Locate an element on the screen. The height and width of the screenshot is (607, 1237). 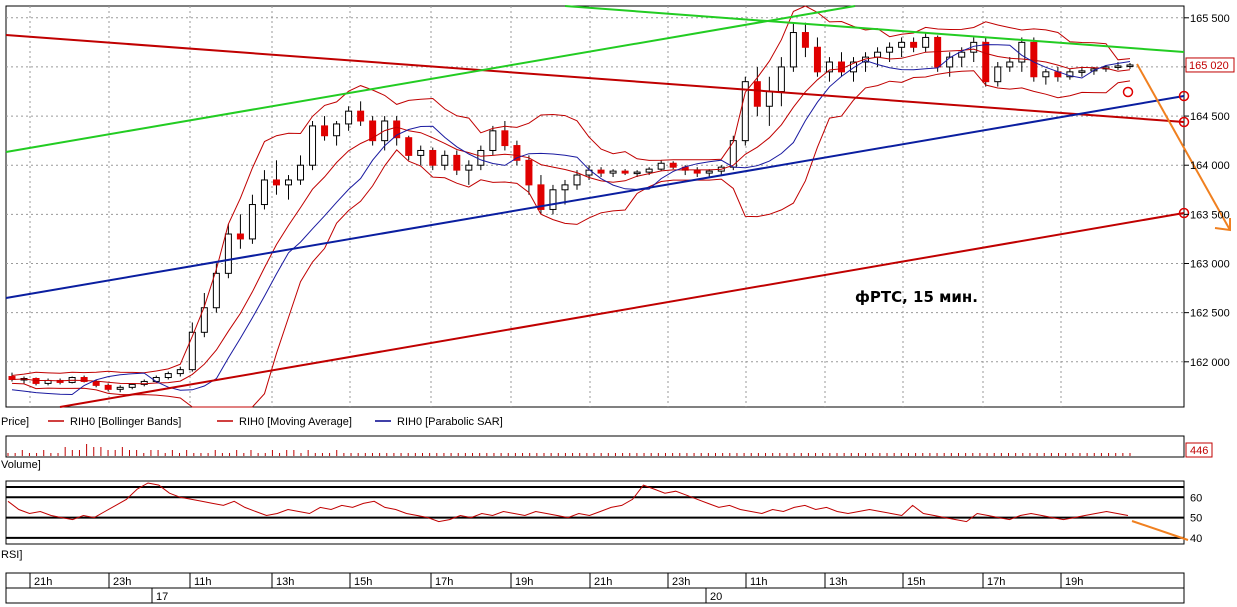
legend-price-label: Price] is located at coordinates (15, 422).